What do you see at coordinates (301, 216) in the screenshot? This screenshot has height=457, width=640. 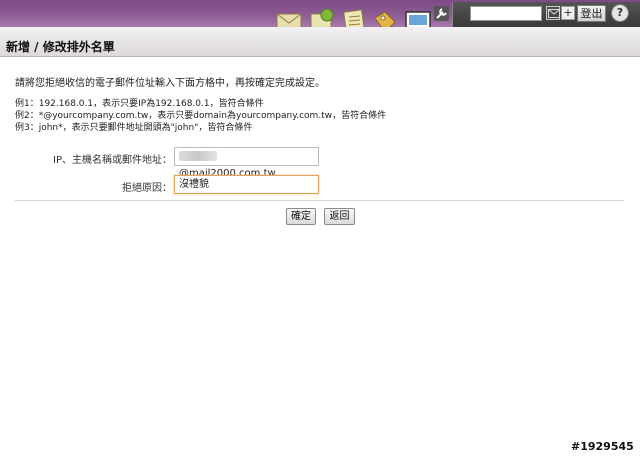 I see `confirm-button: 確定` at bounding box center [301, 216].